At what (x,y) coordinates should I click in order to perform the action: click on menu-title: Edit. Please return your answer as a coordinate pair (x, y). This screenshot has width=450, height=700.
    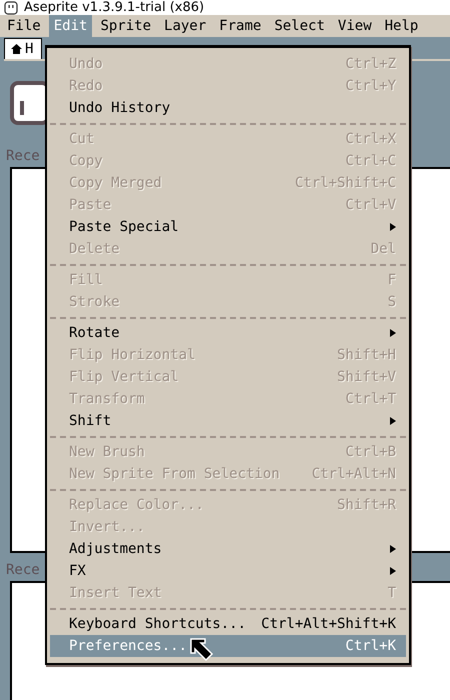
    Looking at the image, I should click on (70, 26).